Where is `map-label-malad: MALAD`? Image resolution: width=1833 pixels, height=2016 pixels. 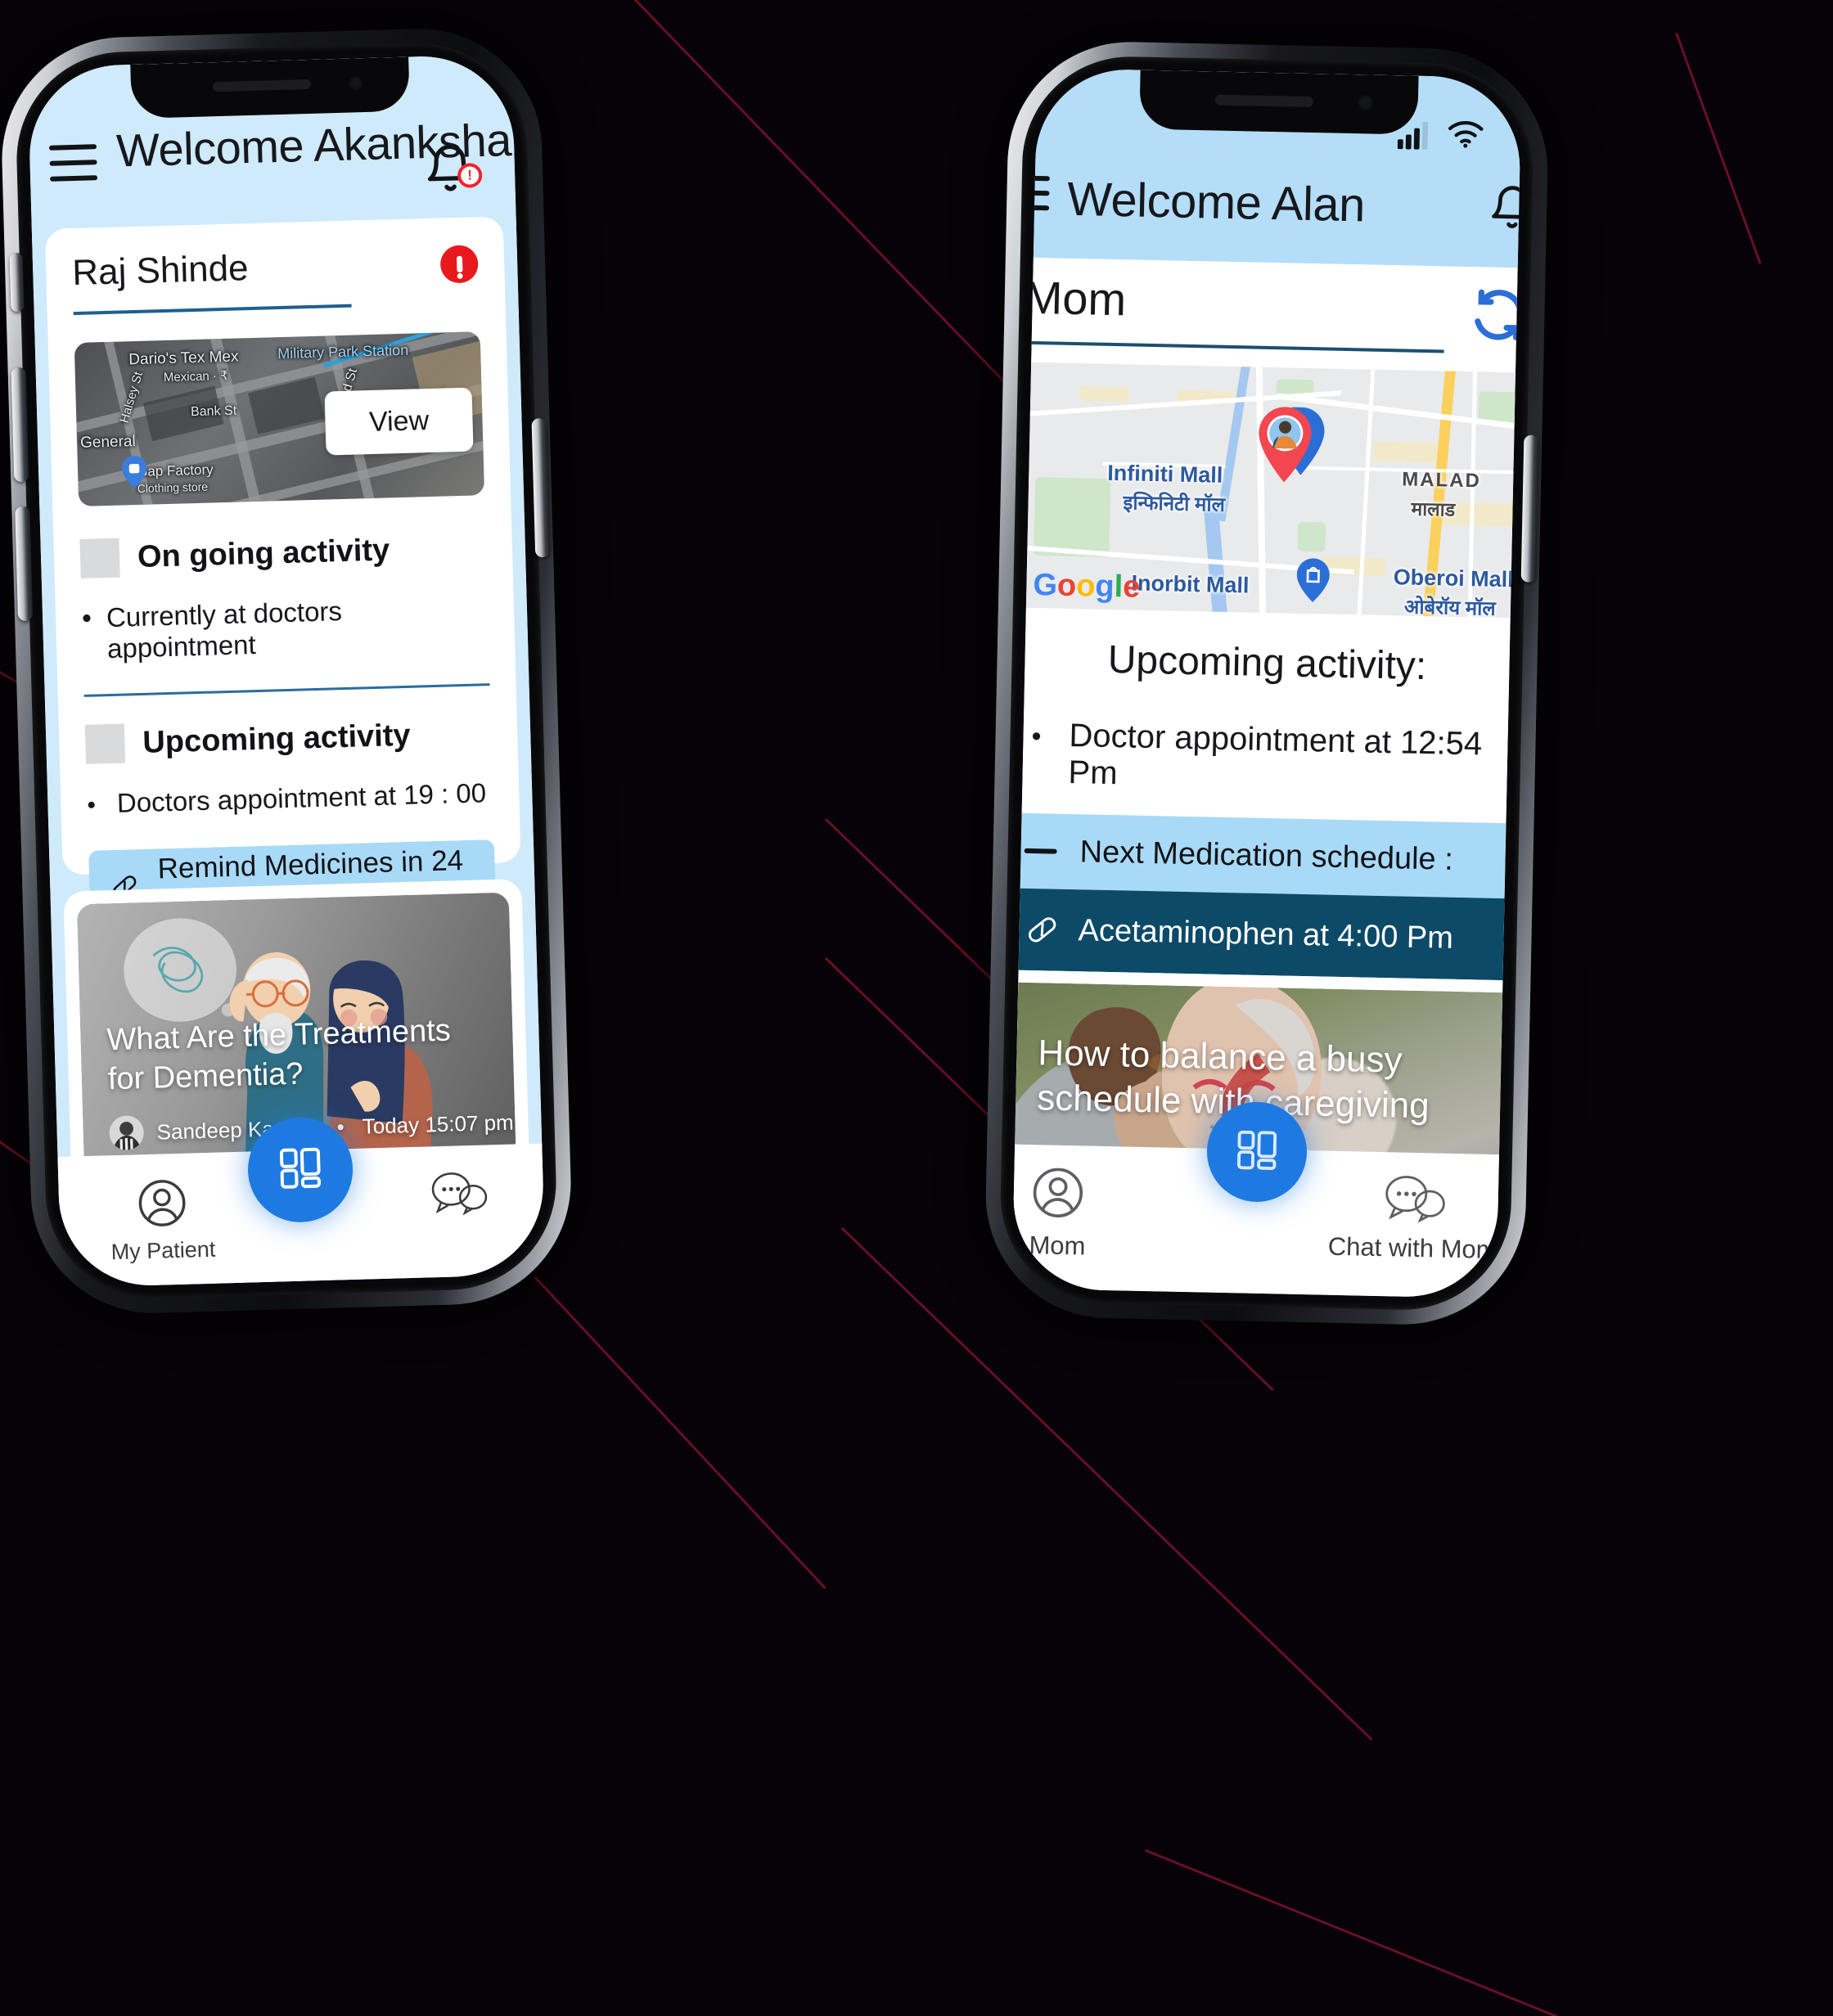 map-label-malad: MALAD is located at coordinates (1441, 481).